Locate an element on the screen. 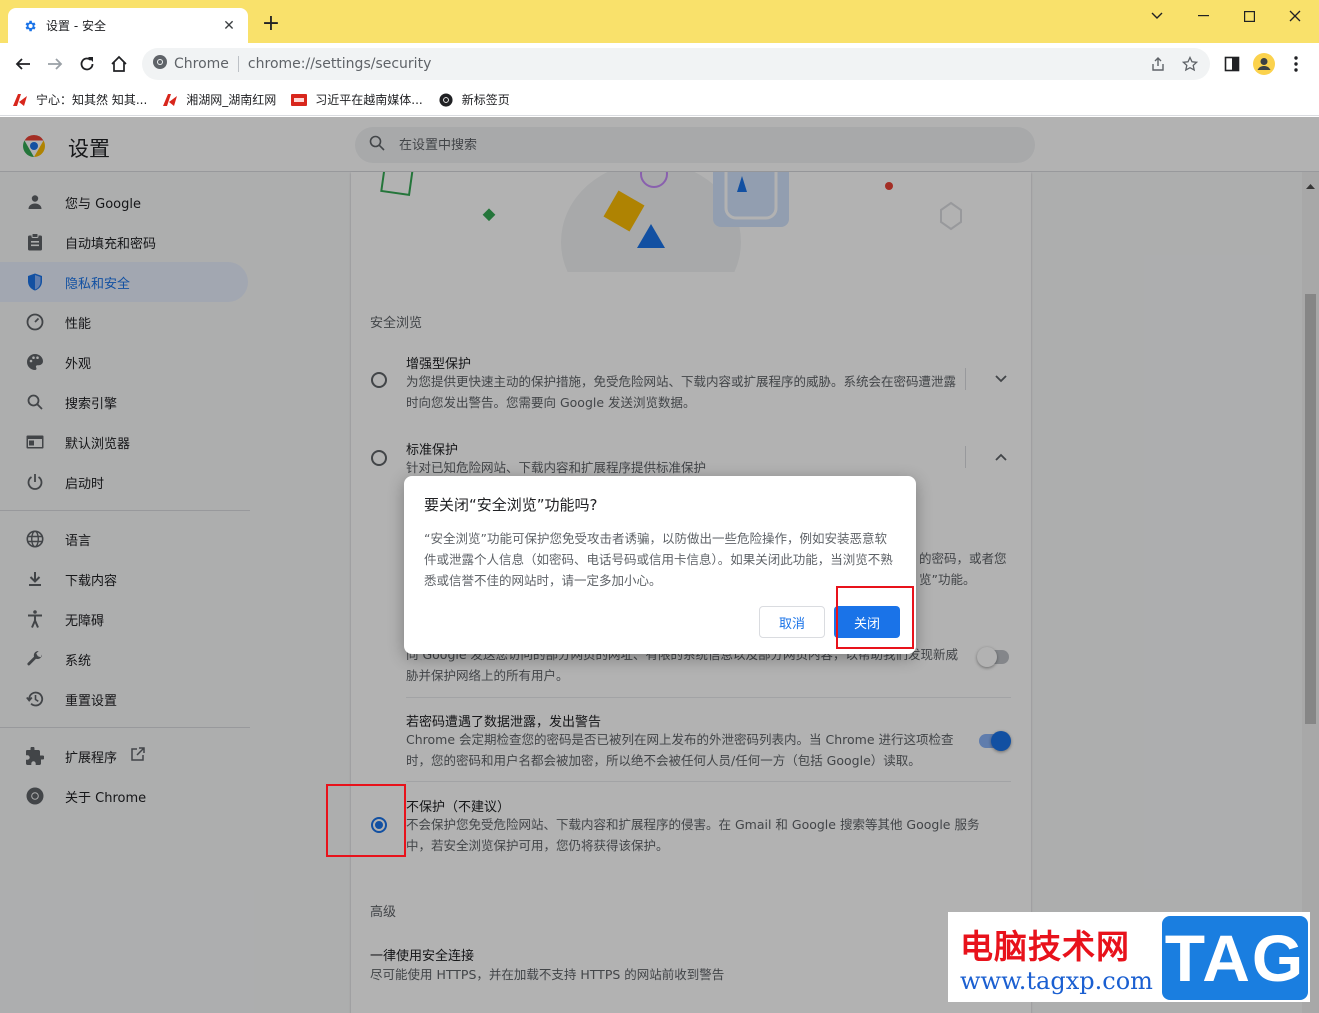 The height and width of the screenshot is (1013, 1319). omnibox-origin: Chrome is located at coordinates (201, 64).